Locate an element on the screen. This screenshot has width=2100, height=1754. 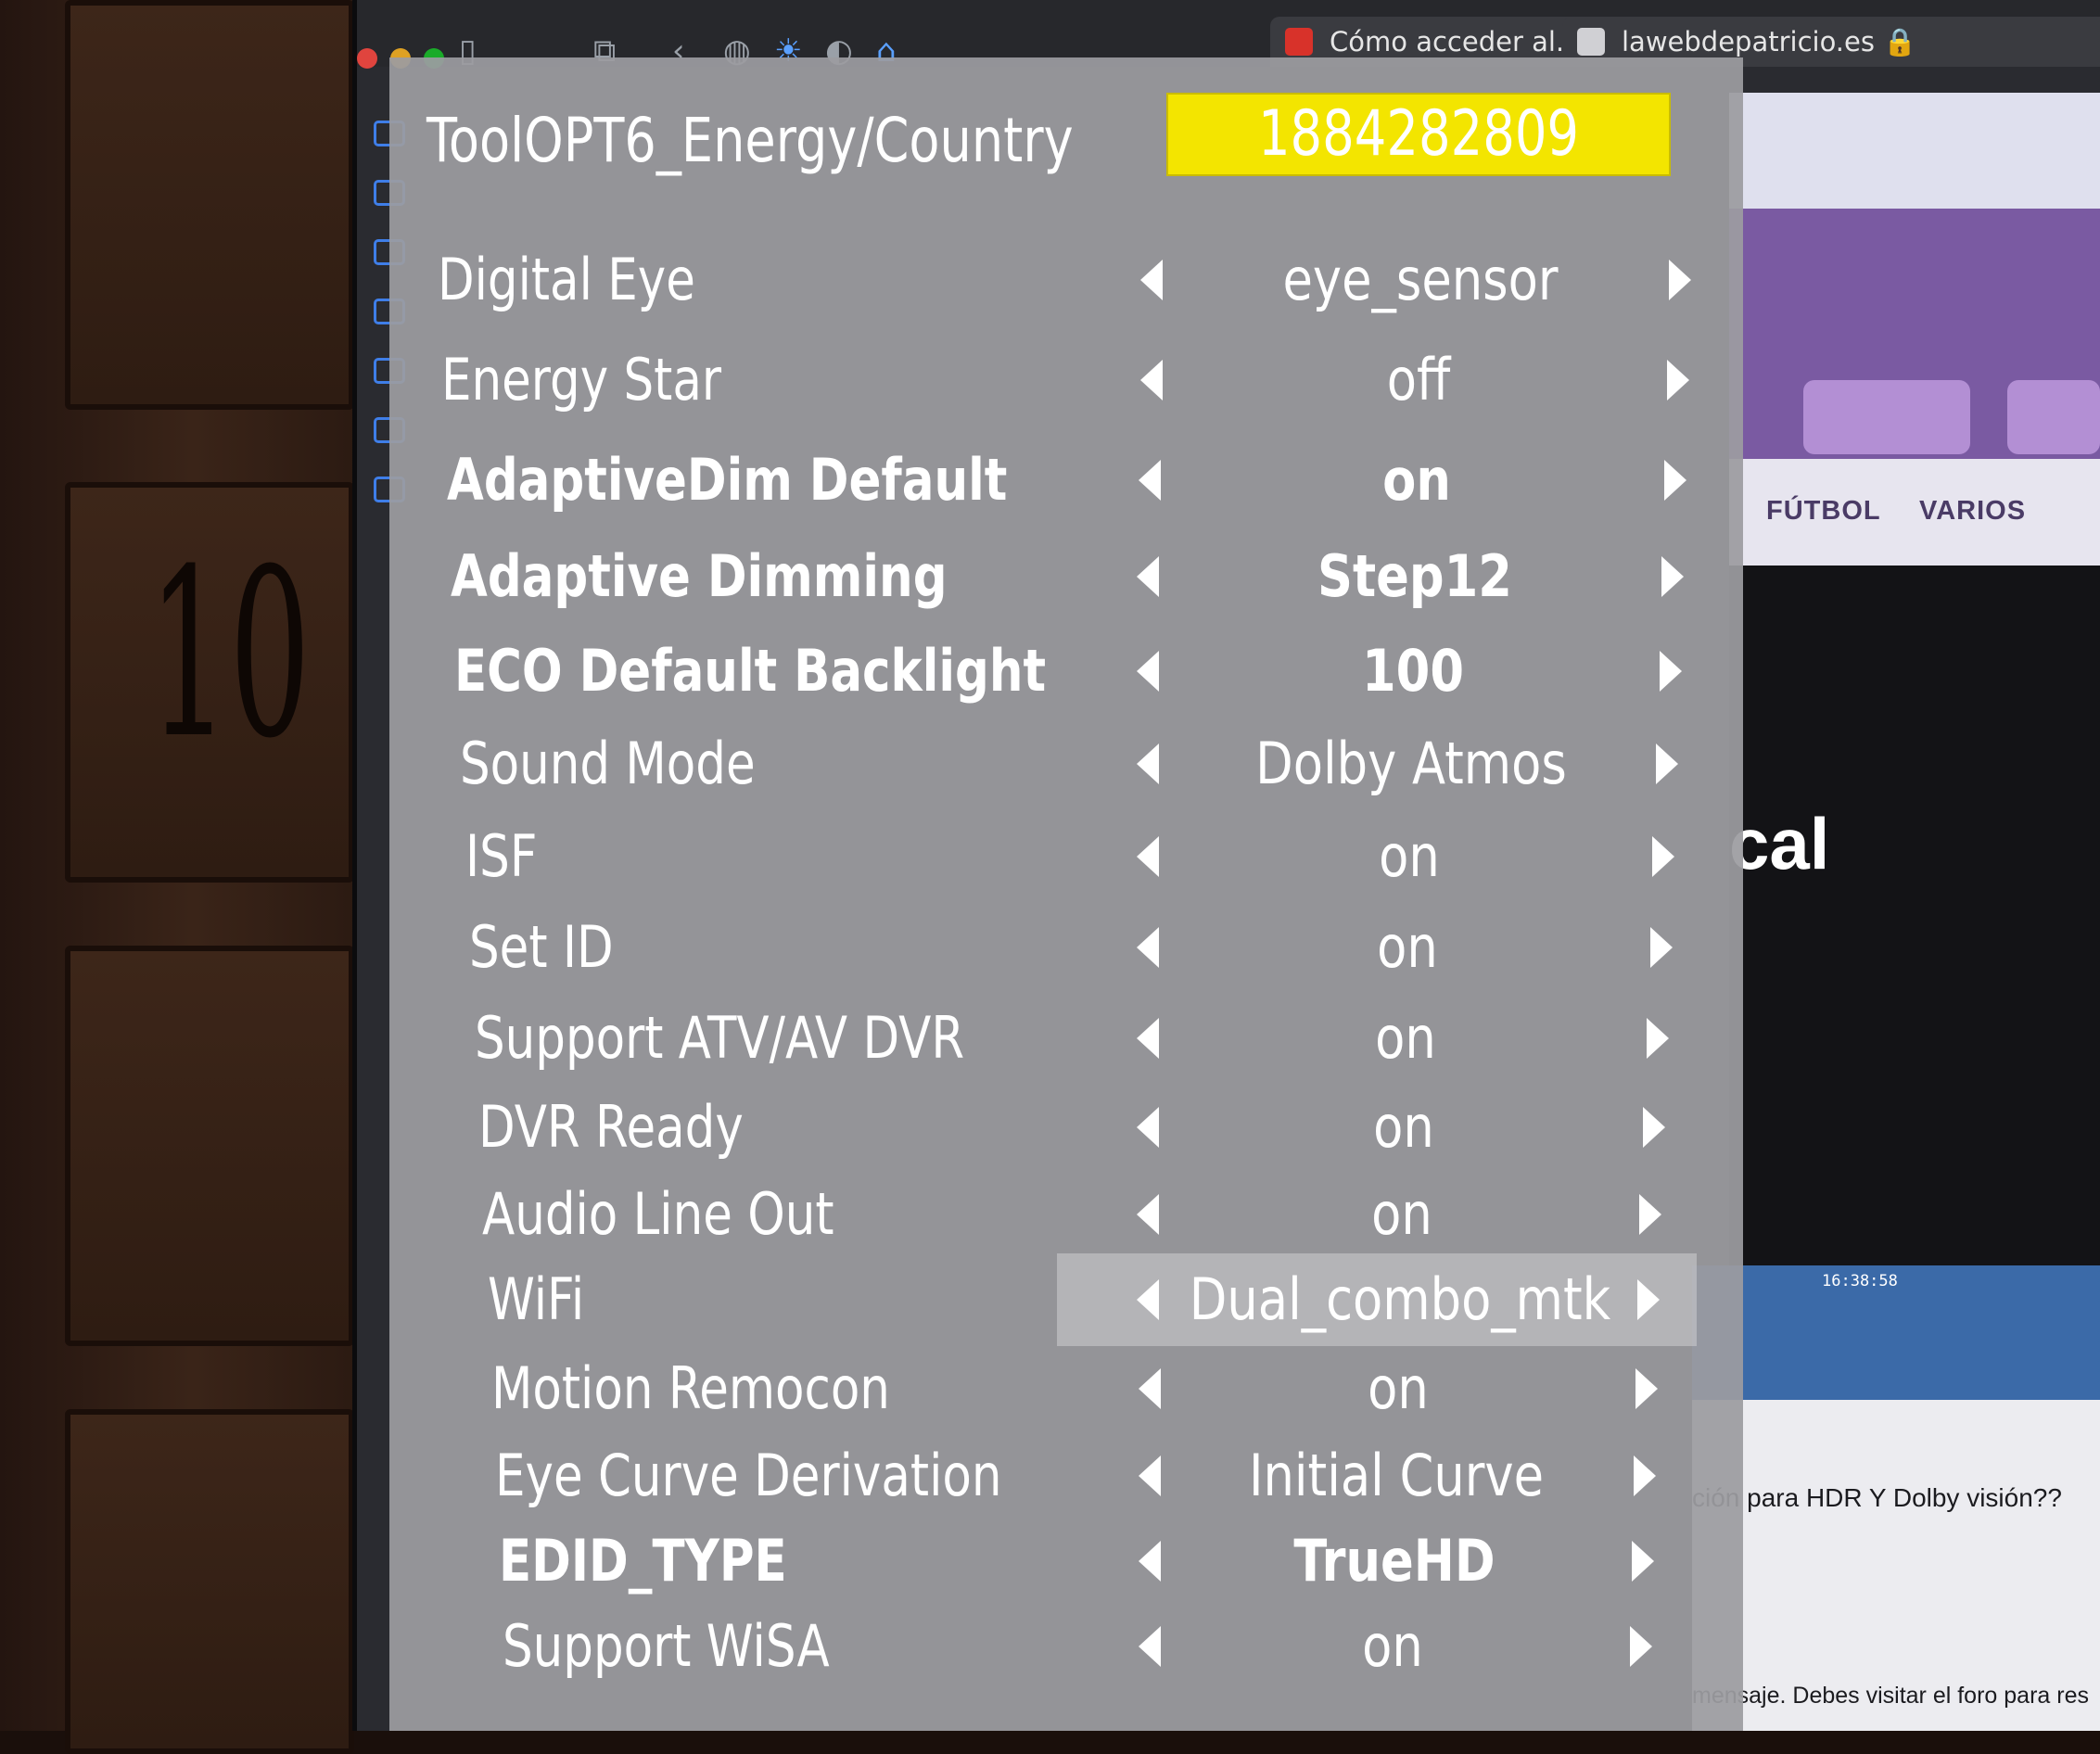
row-label: Motion Remocon is located at coordinates (690, 1388).